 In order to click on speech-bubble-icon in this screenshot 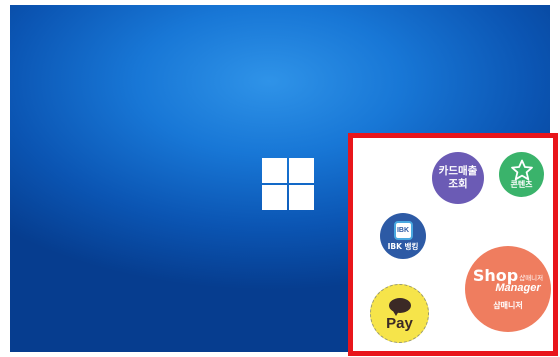, I will do `click(399, 306)`.